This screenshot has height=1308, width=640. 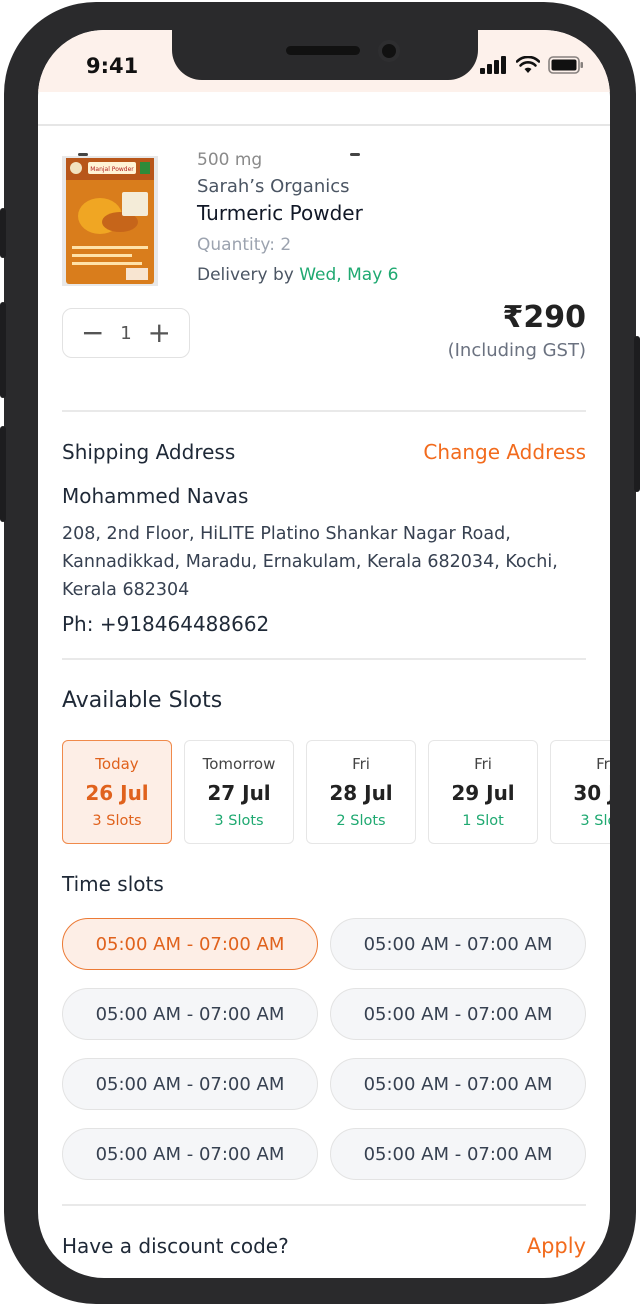 What do you see at coordinates (361, 821) in the screenshot?
I see `day-slot-count: 2 Slots` at bounding box center [361, 821].